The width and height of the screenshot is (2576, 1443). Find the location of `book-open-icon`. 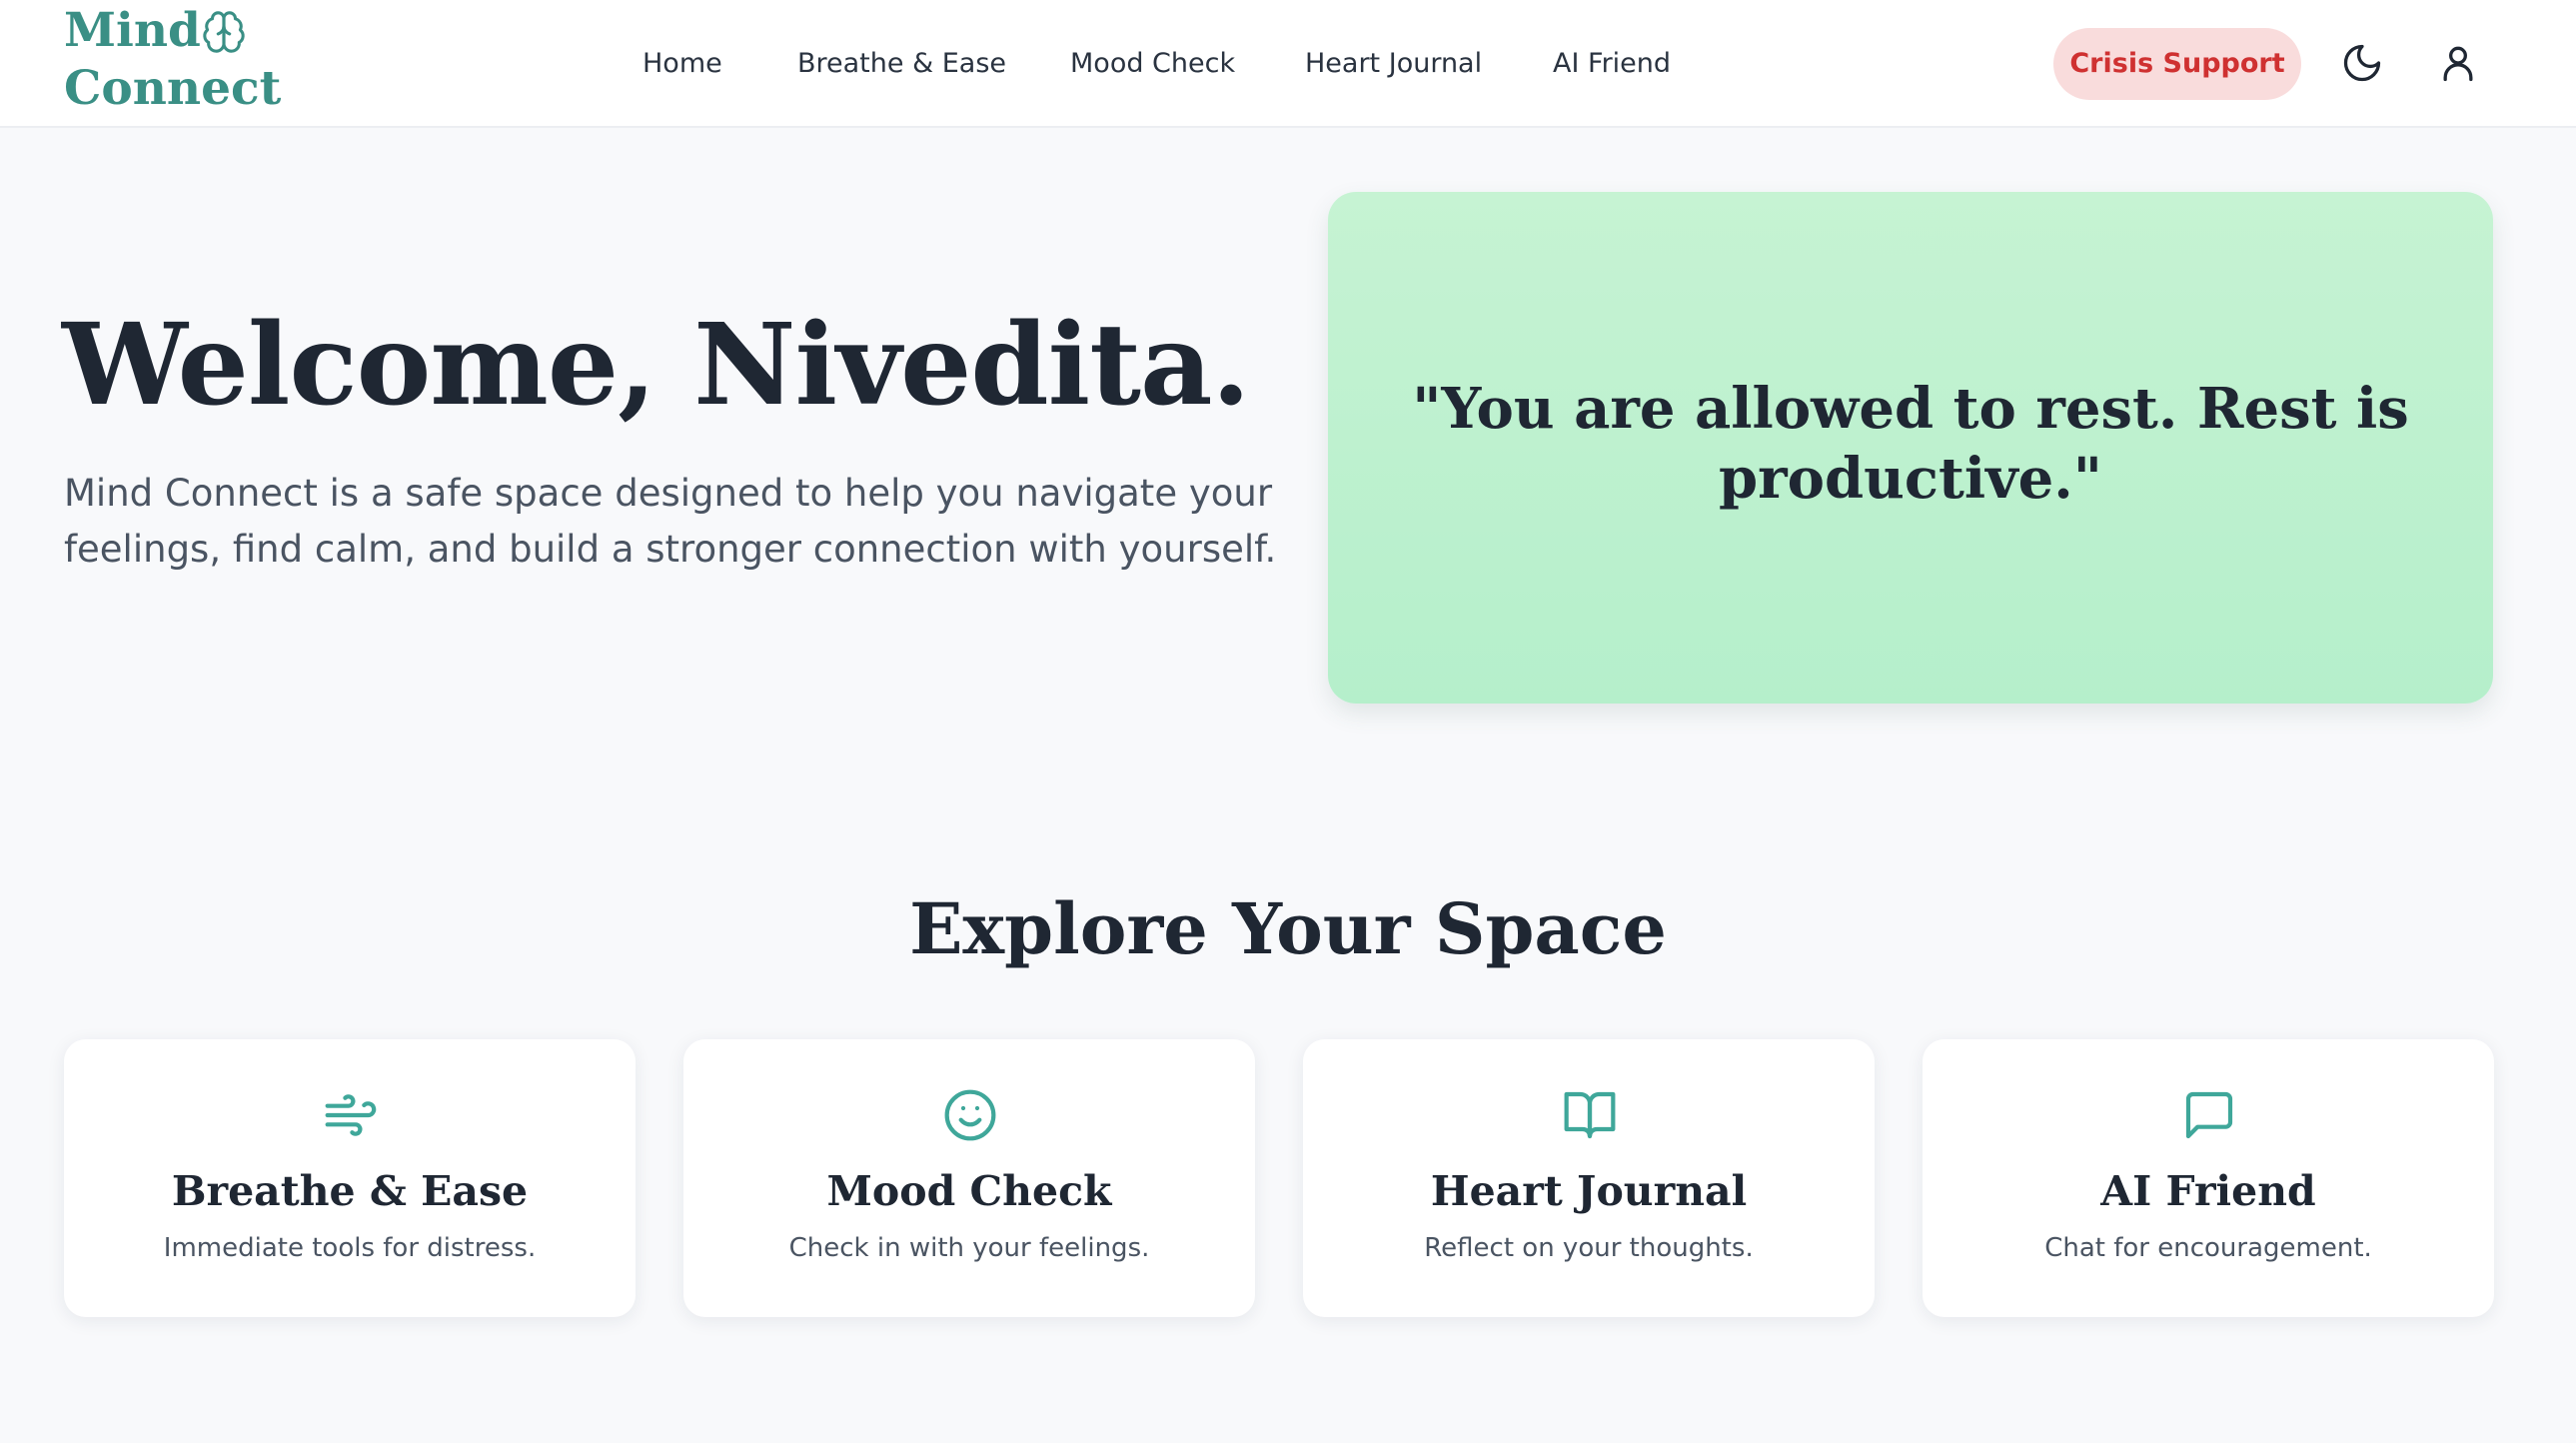

book-open-icon is located at coordinates (1590, 1115).